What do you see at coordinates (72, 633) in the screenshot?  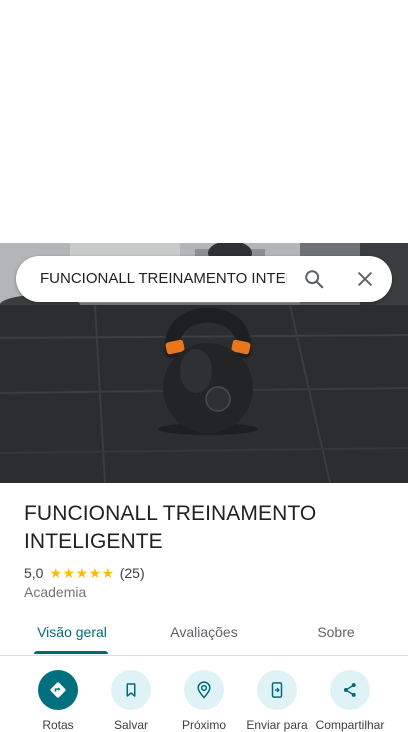 I see `tab-overview: Visão geral` at bounding box center [72, 633].